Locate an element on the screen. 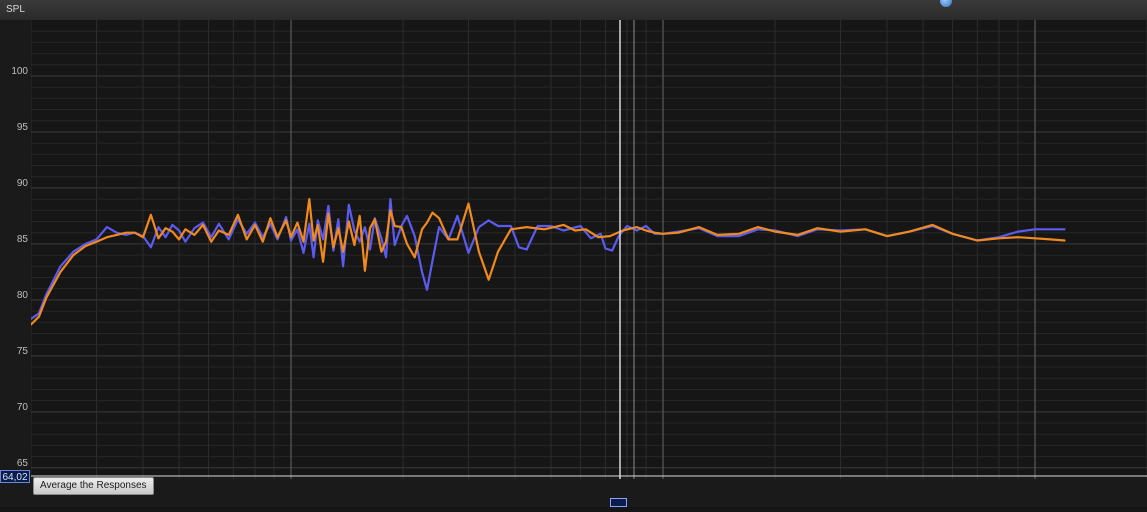 The height and width of the screenshot is (512, 1147). y-axis-panel: 65 70 75 80 85 90 95 100 is located at coordinates (15, 263).